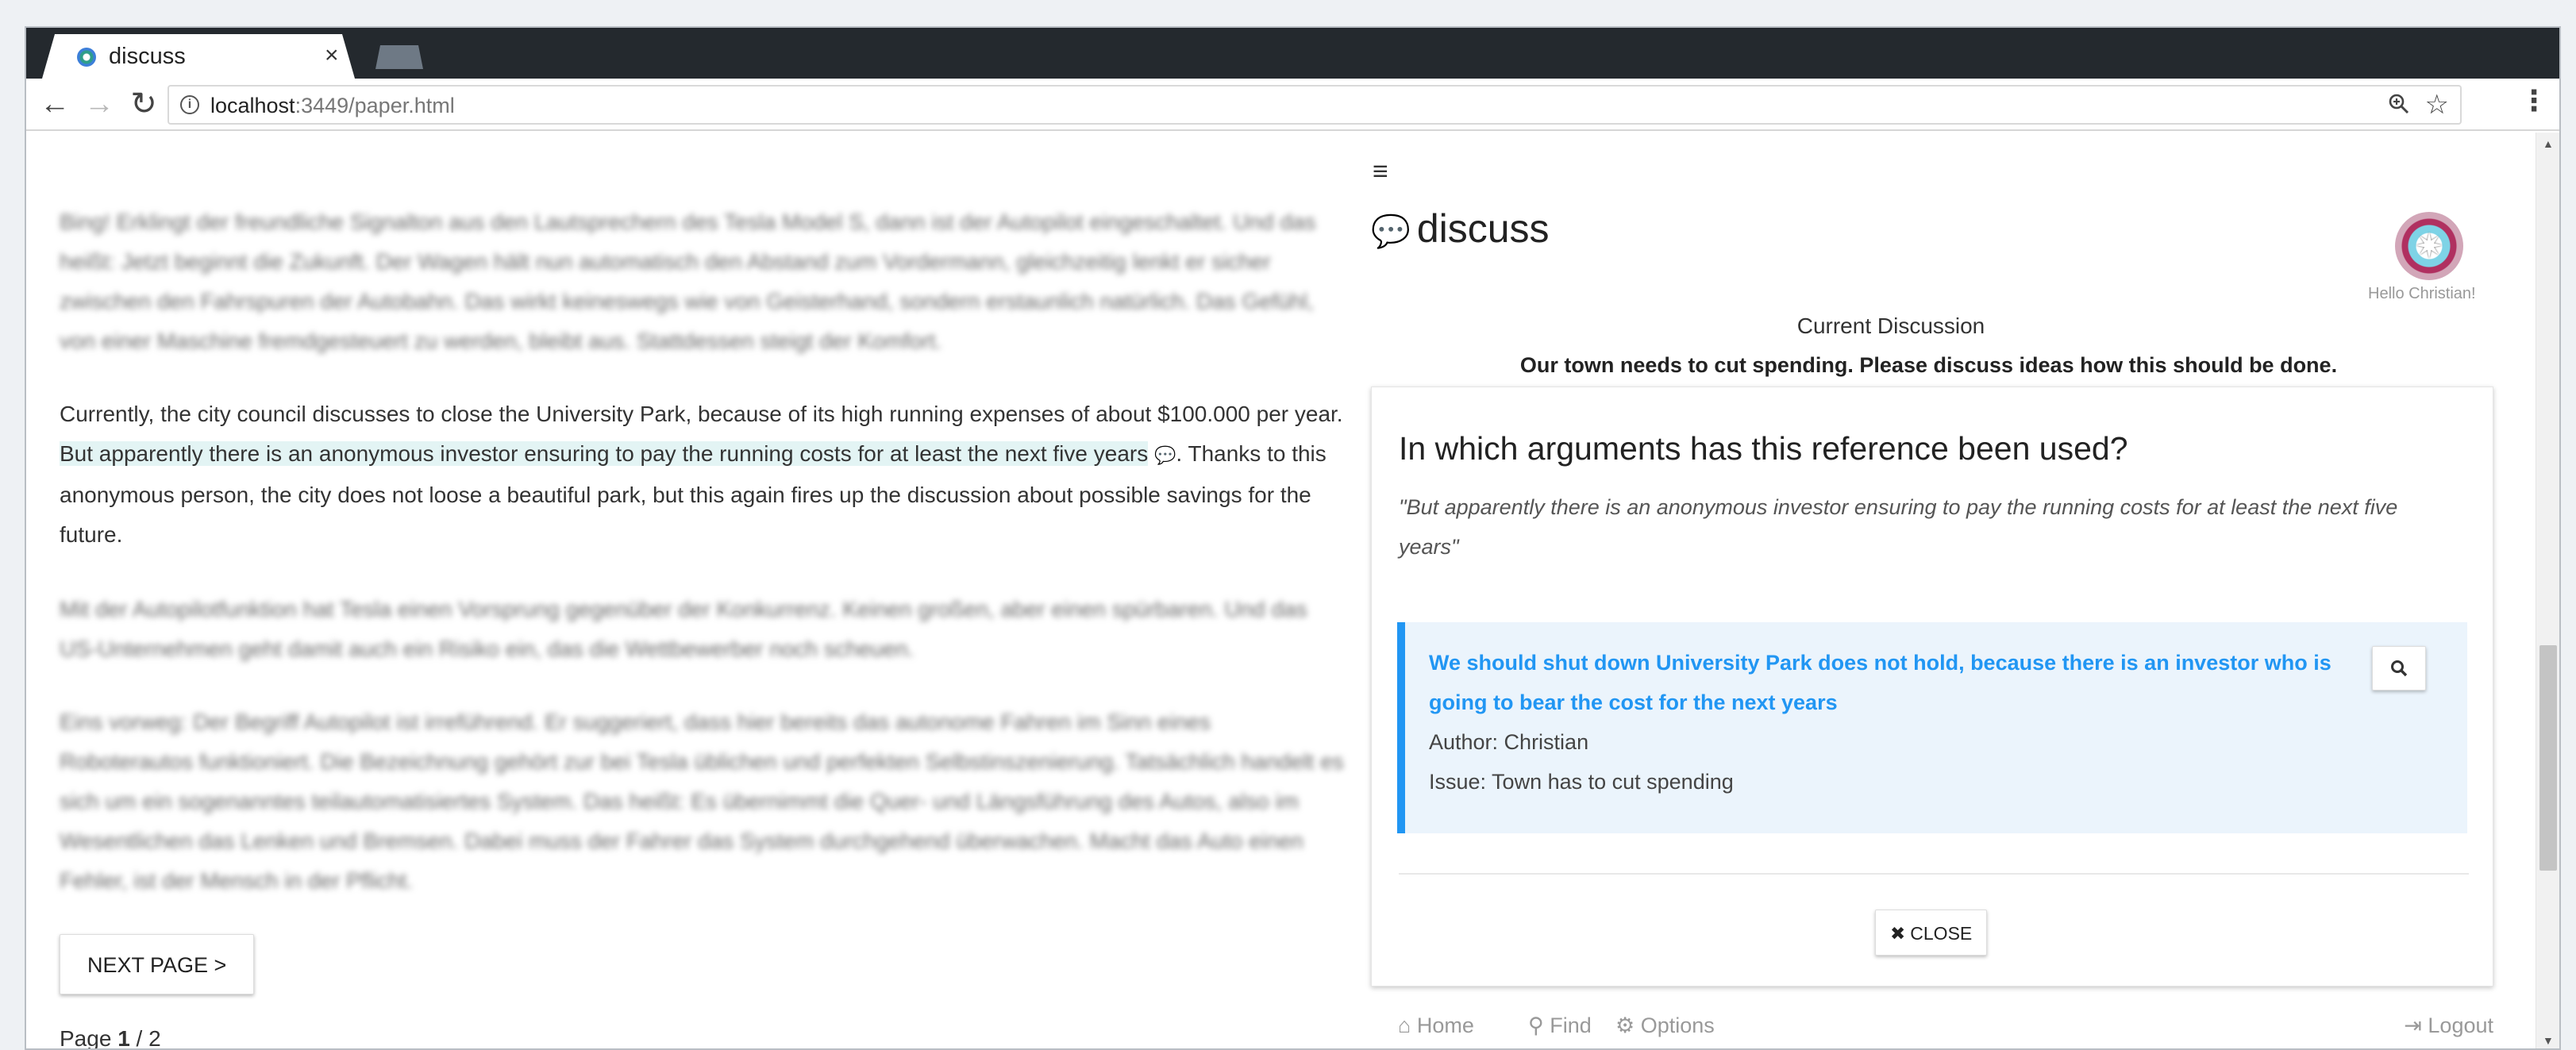 This screenshot has height=1050, width=2576. I want to click on brand-title: 💬 discuss, so click(1460, 229).